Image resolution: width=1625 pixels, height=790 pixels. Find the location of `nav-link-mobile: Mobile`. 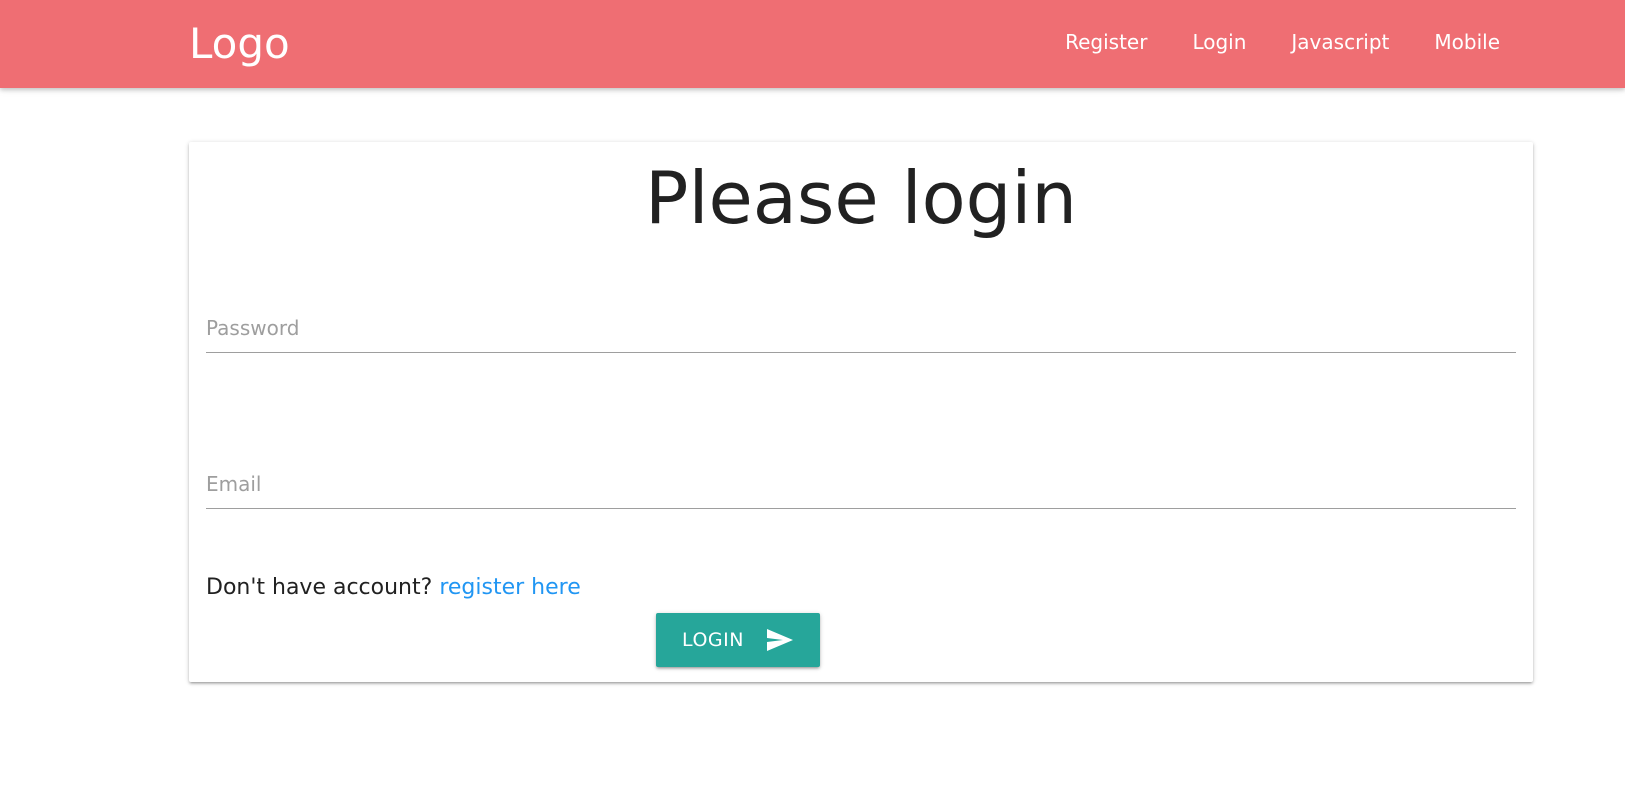

nav-link-mobile: Mobile is located at coordinates (1467, 42).